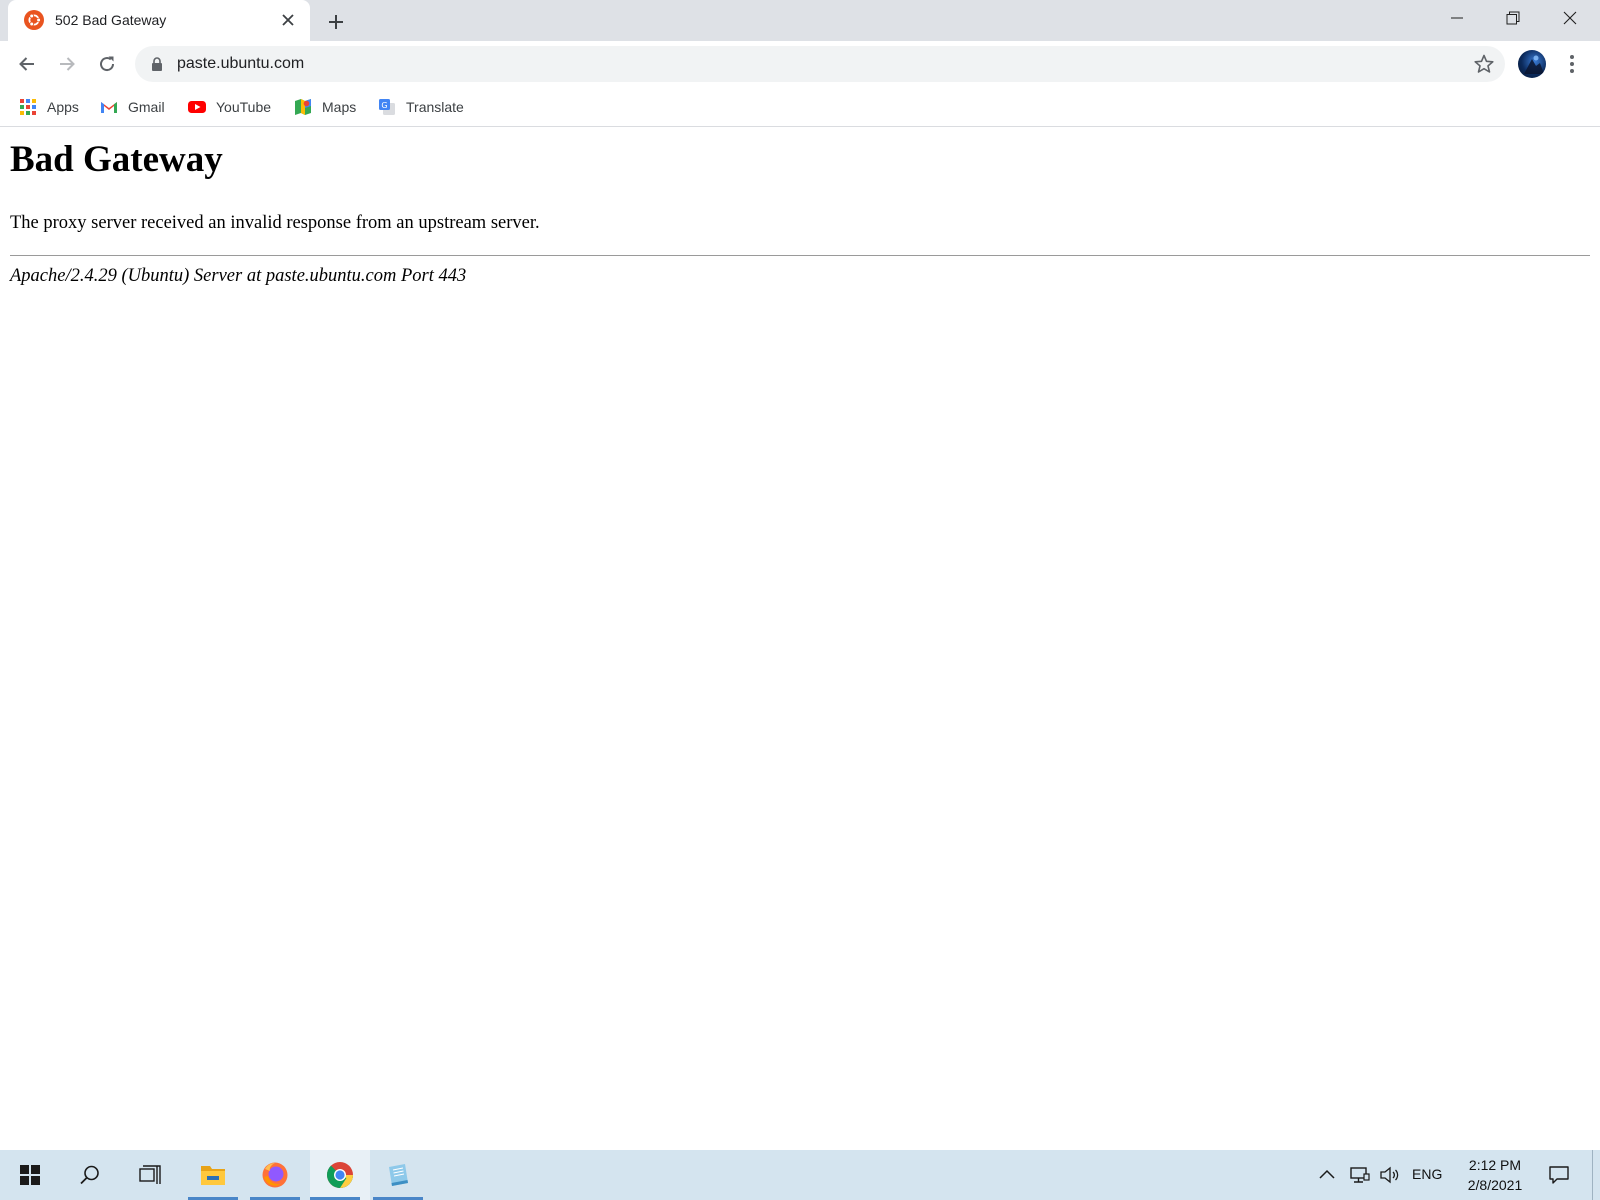  I want to click on restore-button, so click(1513, 18).